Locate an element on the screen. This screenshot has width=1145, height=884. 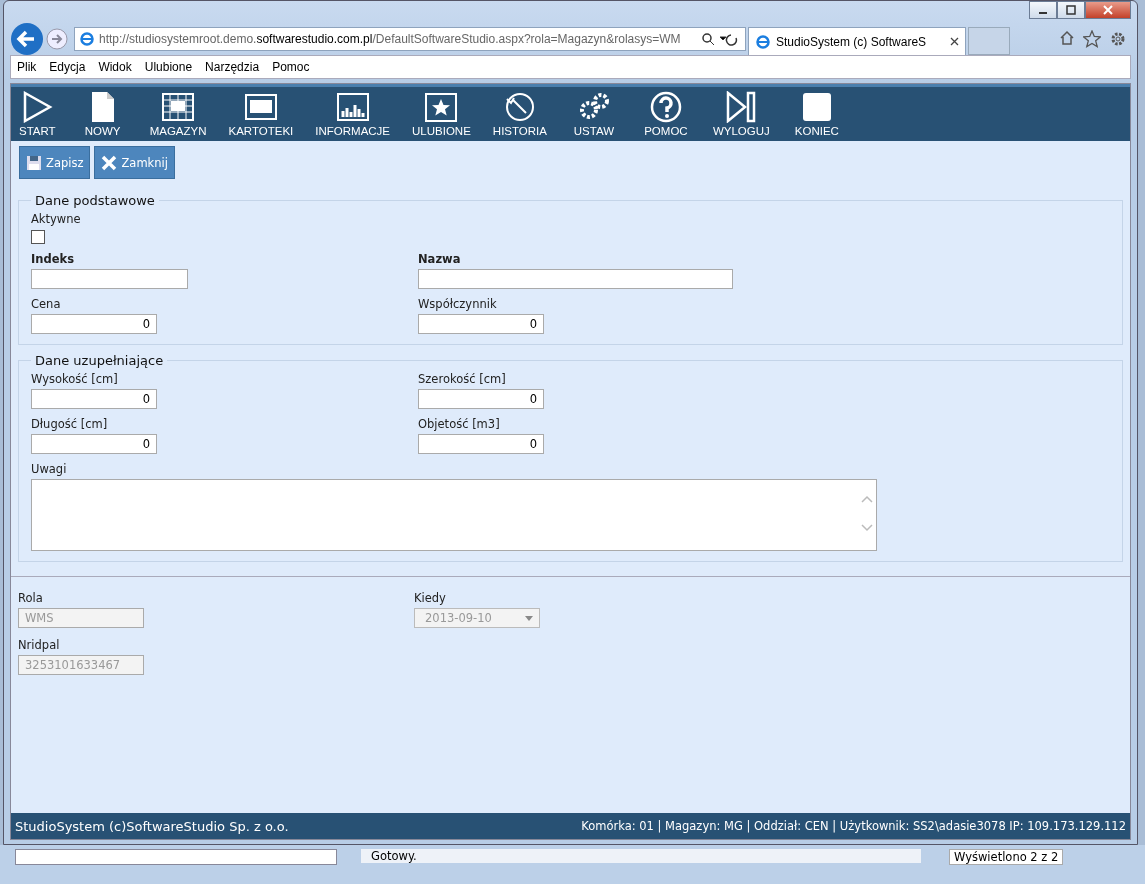
clock-icon is located at coordinates (519, 107).